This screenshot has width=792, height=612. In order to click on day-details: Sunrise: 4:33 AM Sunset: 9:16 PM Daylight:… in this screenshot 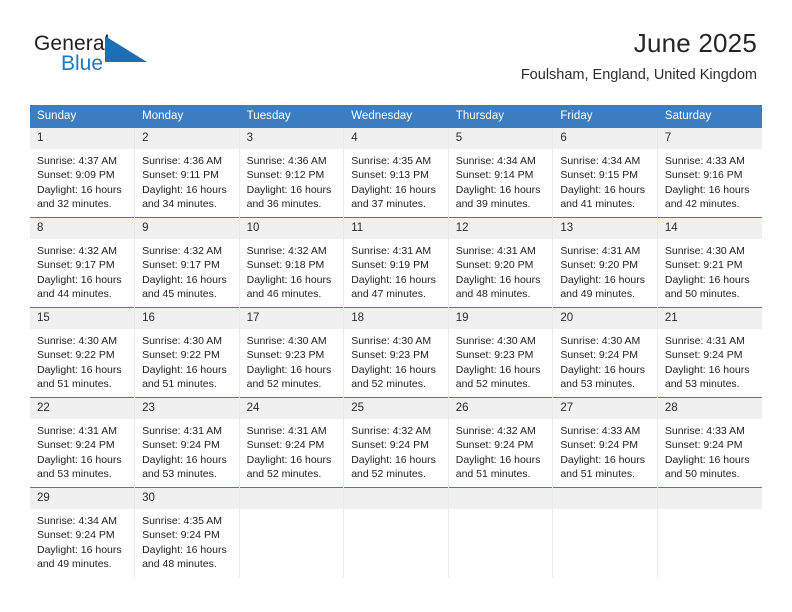, I will do `click(710, 180)`.